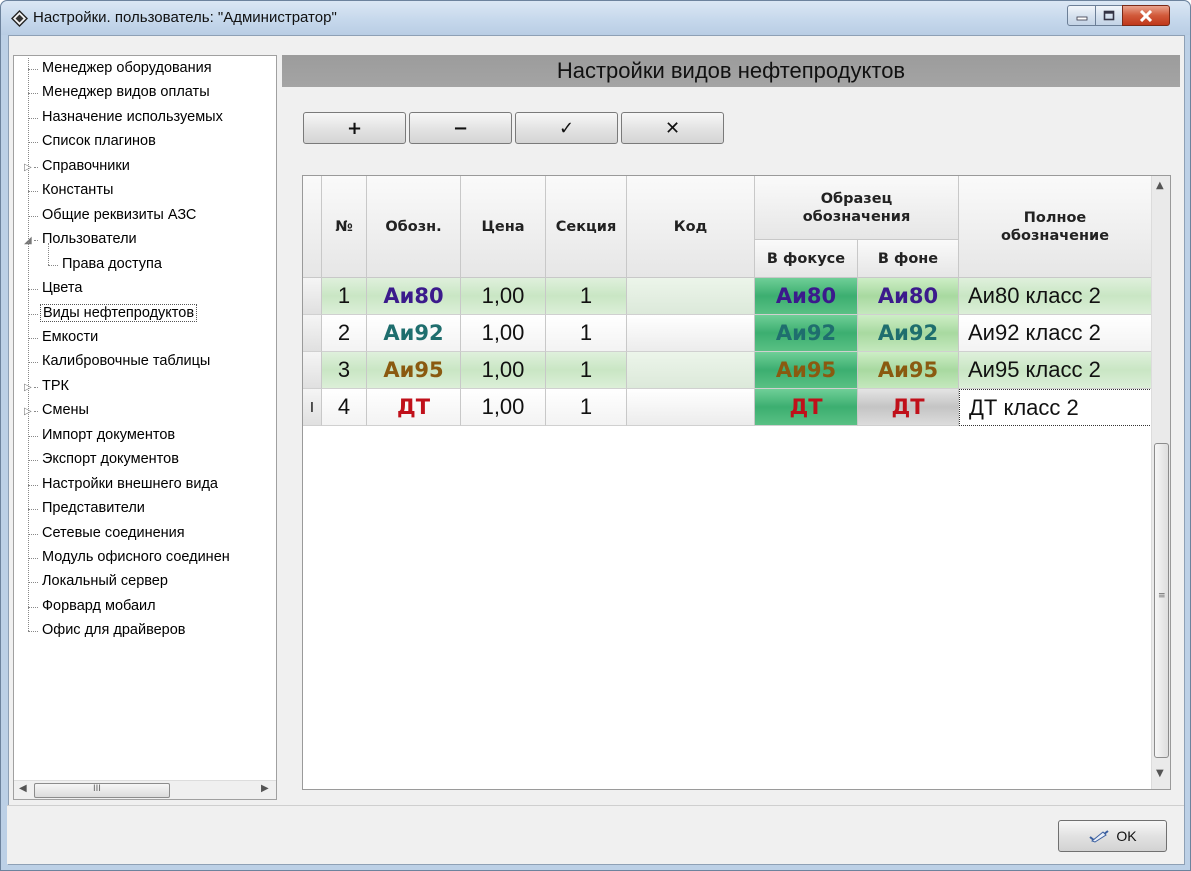  What do you see at coordinates (145, 362) in the screenshot?
I see `tree-item: Калибровочные таблицы` at bounding box center [145, 362].